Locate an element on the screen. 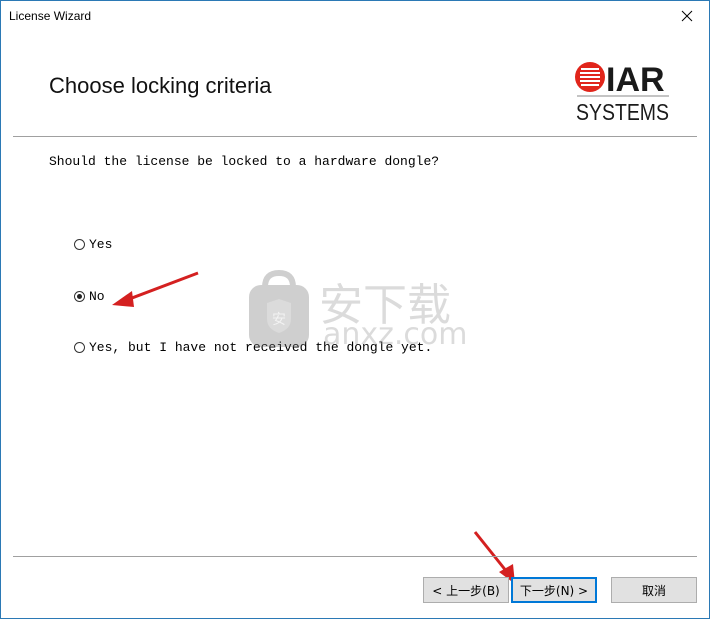 The height and width of the screenshot is (619, 710). close-button is located at coordinates (687, 16).